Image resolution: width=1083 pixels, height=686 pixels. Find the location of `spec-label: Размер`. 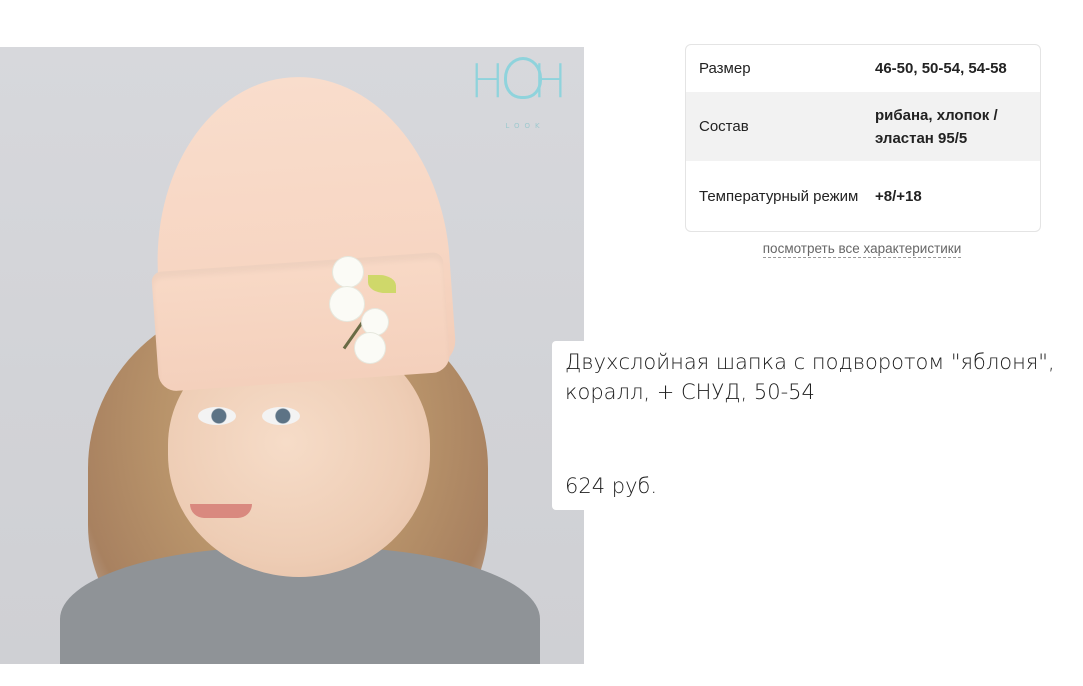

spec-label: Размер is located at coordinates (725, 68).